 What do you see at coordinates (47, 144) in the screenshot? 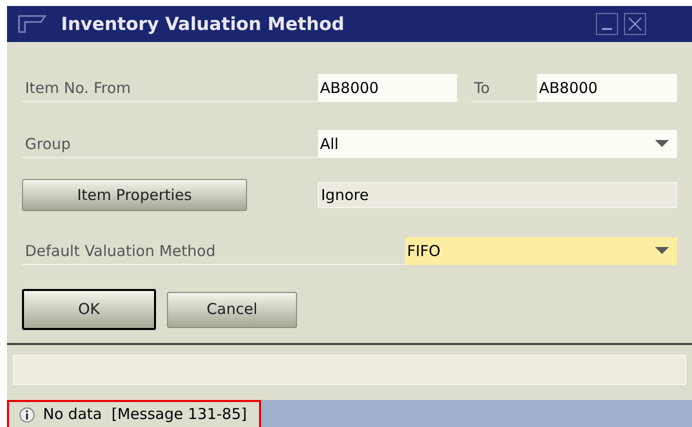
I see `field-label: Group` at bounding box center [47, 144].